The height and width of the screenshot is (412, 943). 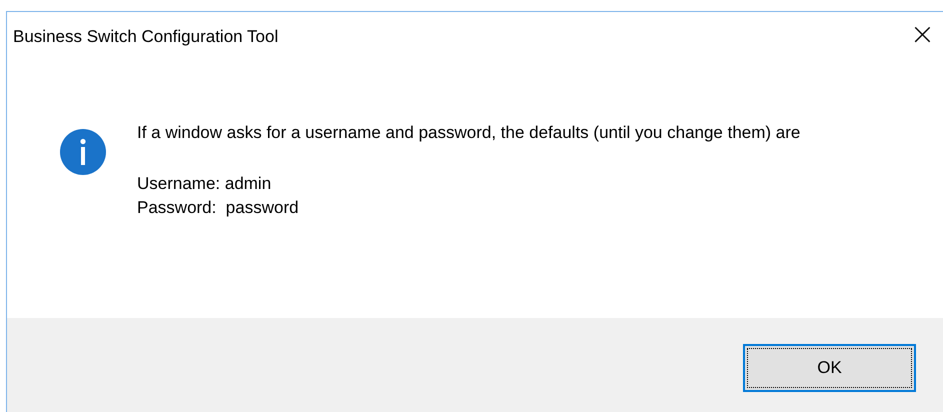 What do you see at coordinates (145, 37) in the screenshot?
I see `window-title: Business Switch Configuration Tool` at bounding box center [145, 37].